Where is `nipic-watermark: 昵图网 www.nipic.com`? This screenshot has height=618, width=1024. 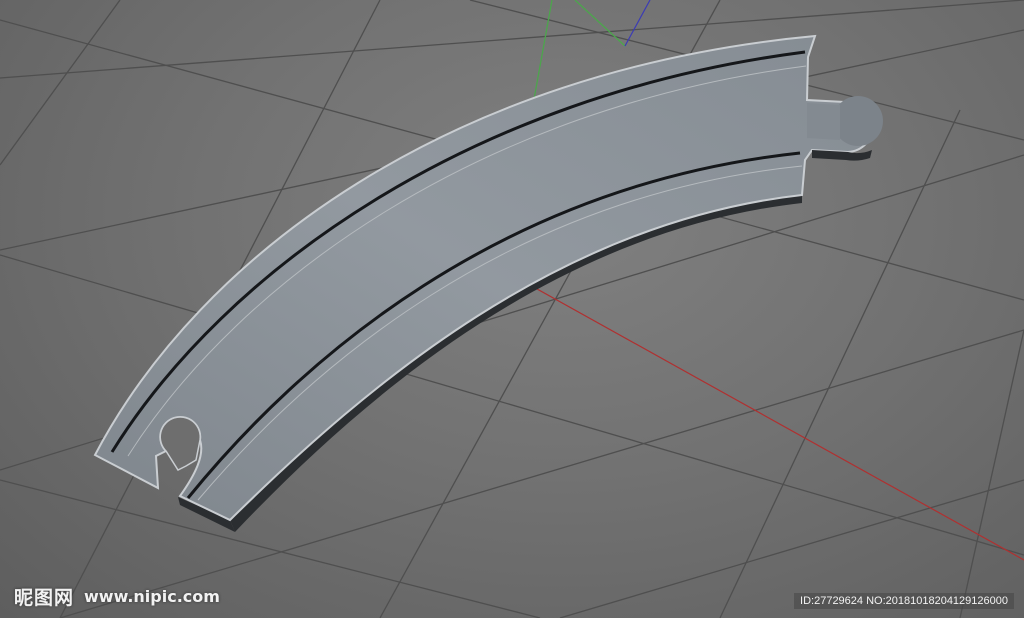
nipic-watermark: 昵图网 www.nipic.com is located at coordinates (117, 596).